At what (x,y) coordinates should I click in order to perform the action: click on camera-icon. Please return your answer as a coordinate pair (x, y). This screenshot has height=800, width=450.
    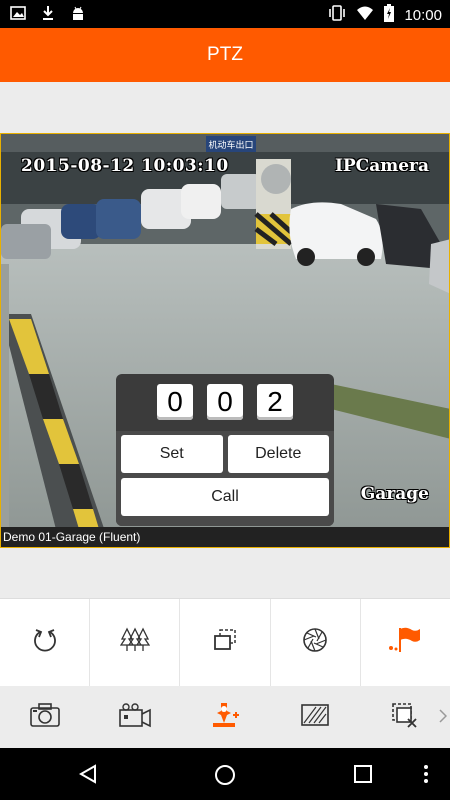
    Looking at the image, I should click on (45, 717).